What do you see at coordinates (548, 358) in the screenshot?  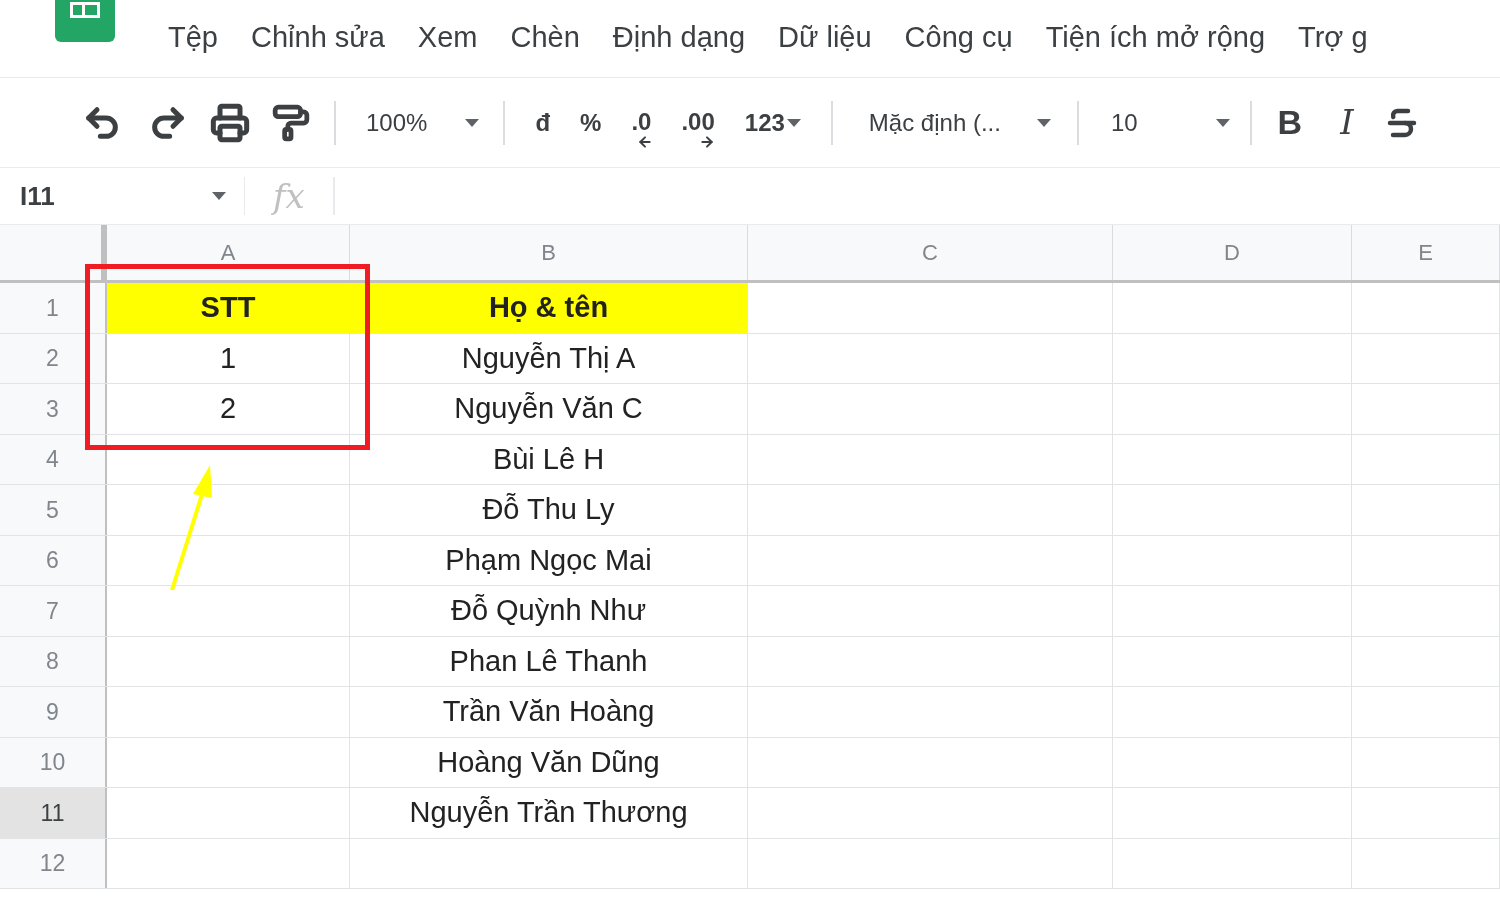 I see `cell-value: Nguyễn Thị A` at bounding box center [548, 358].